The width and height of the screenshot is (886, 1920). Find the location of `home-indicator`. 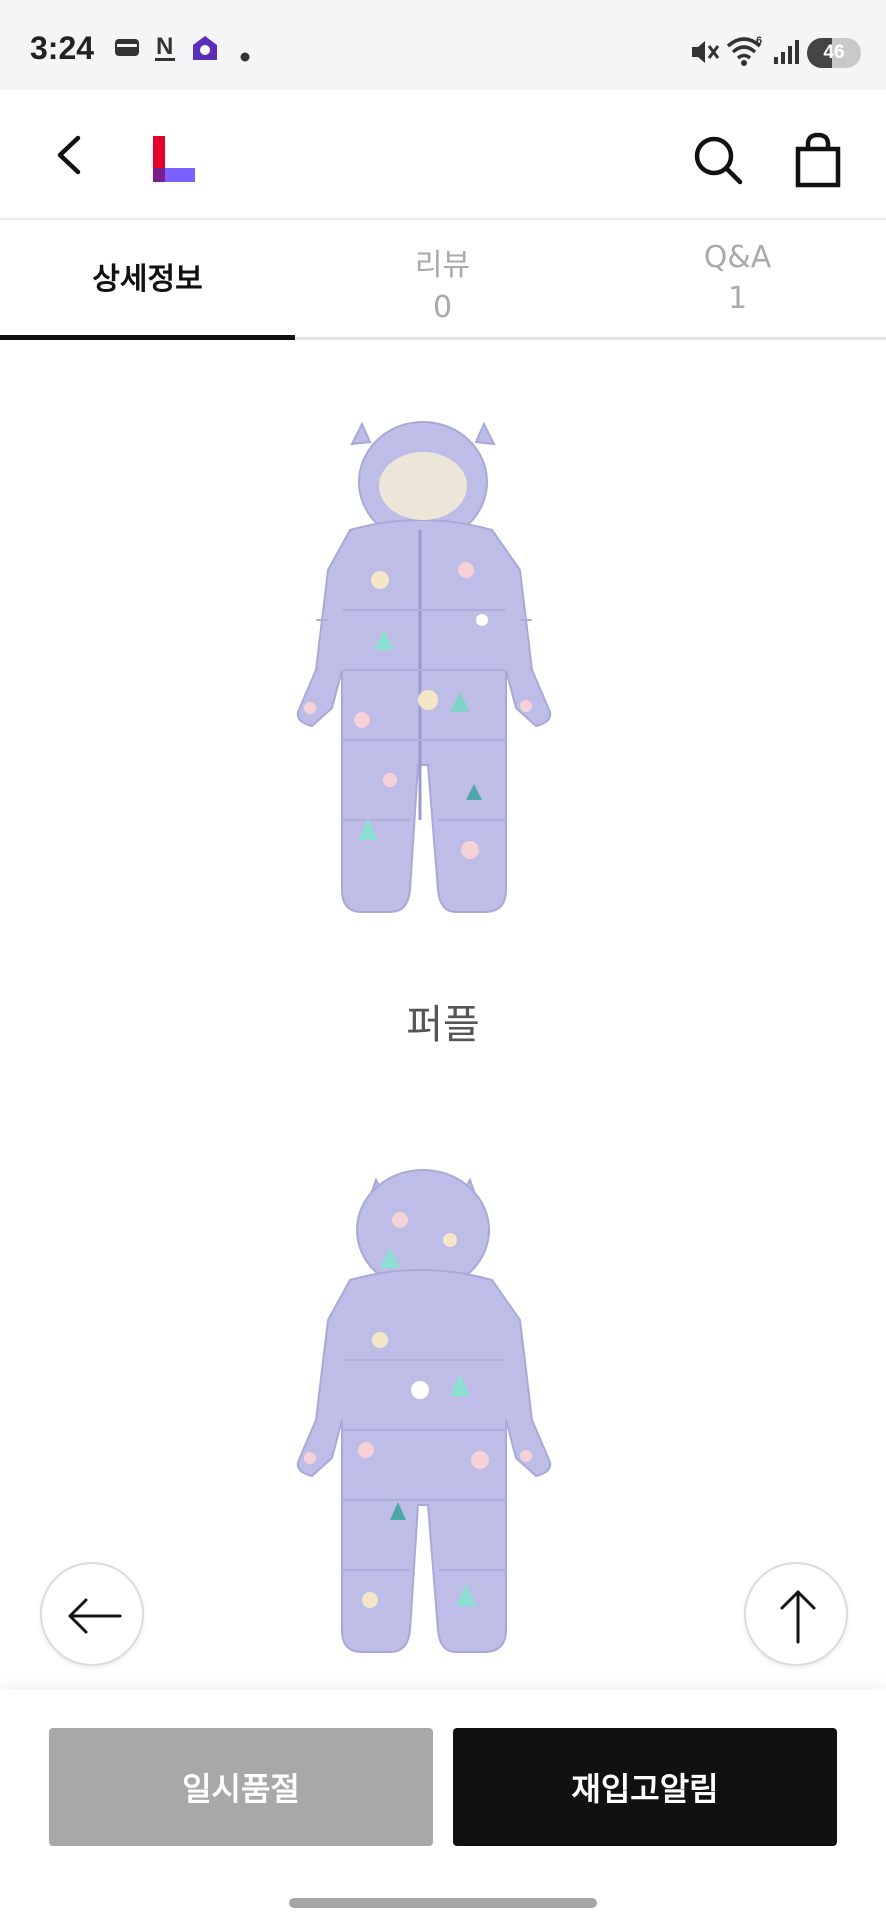

home-indicator is located at coordinates (443, 1903).